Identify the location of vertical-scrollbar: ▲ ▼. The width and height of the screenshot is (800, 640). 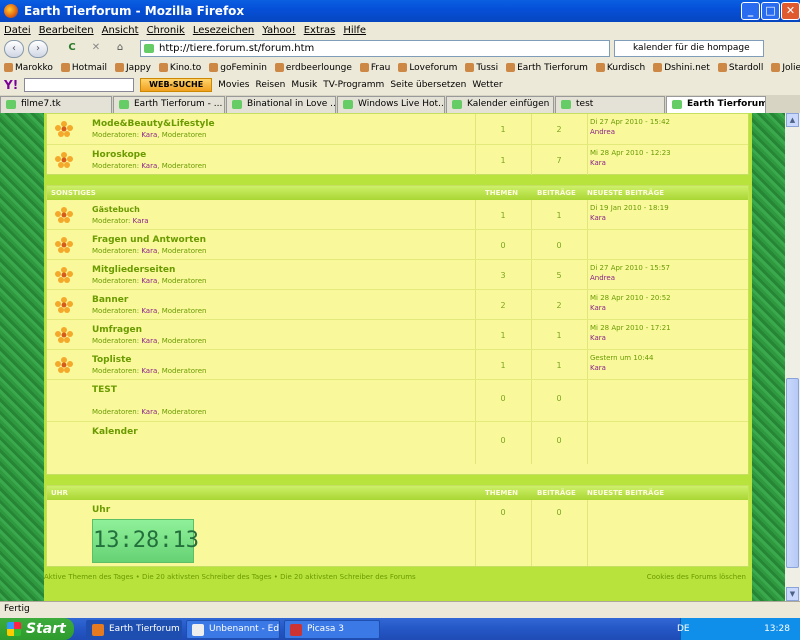
(792, 357).